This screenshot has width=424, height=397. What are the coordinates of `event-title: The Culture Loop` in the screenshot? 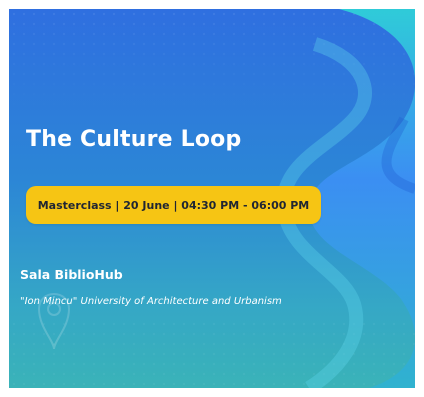 It's located at (134, 139).